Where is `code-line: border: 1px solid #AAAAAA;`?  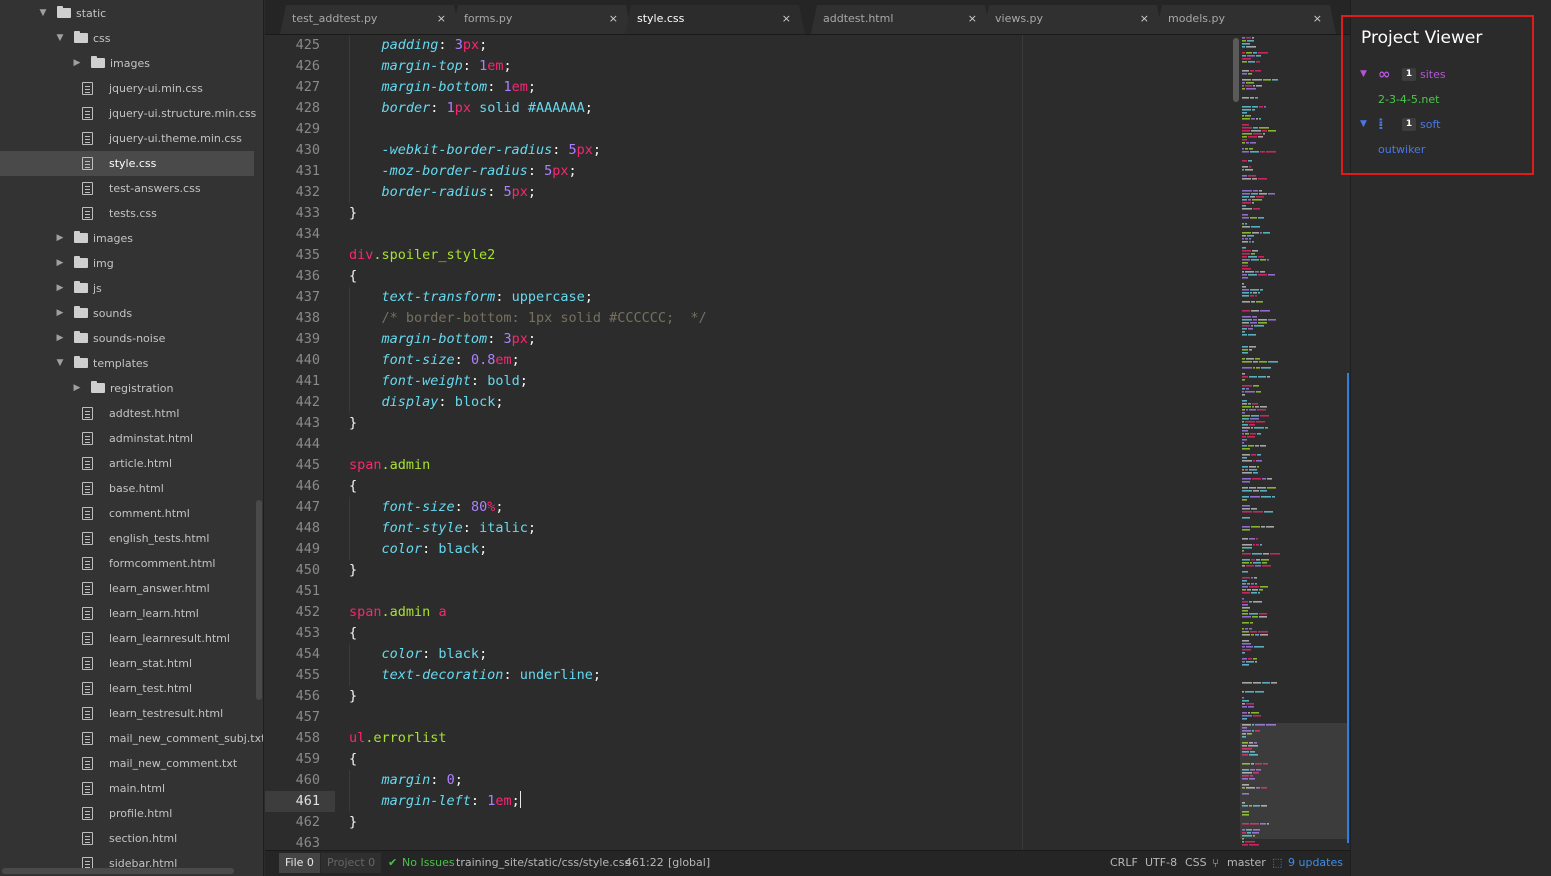 code-line: border: 1px solid #AAAAAA; is located at coordinates (471, 108).